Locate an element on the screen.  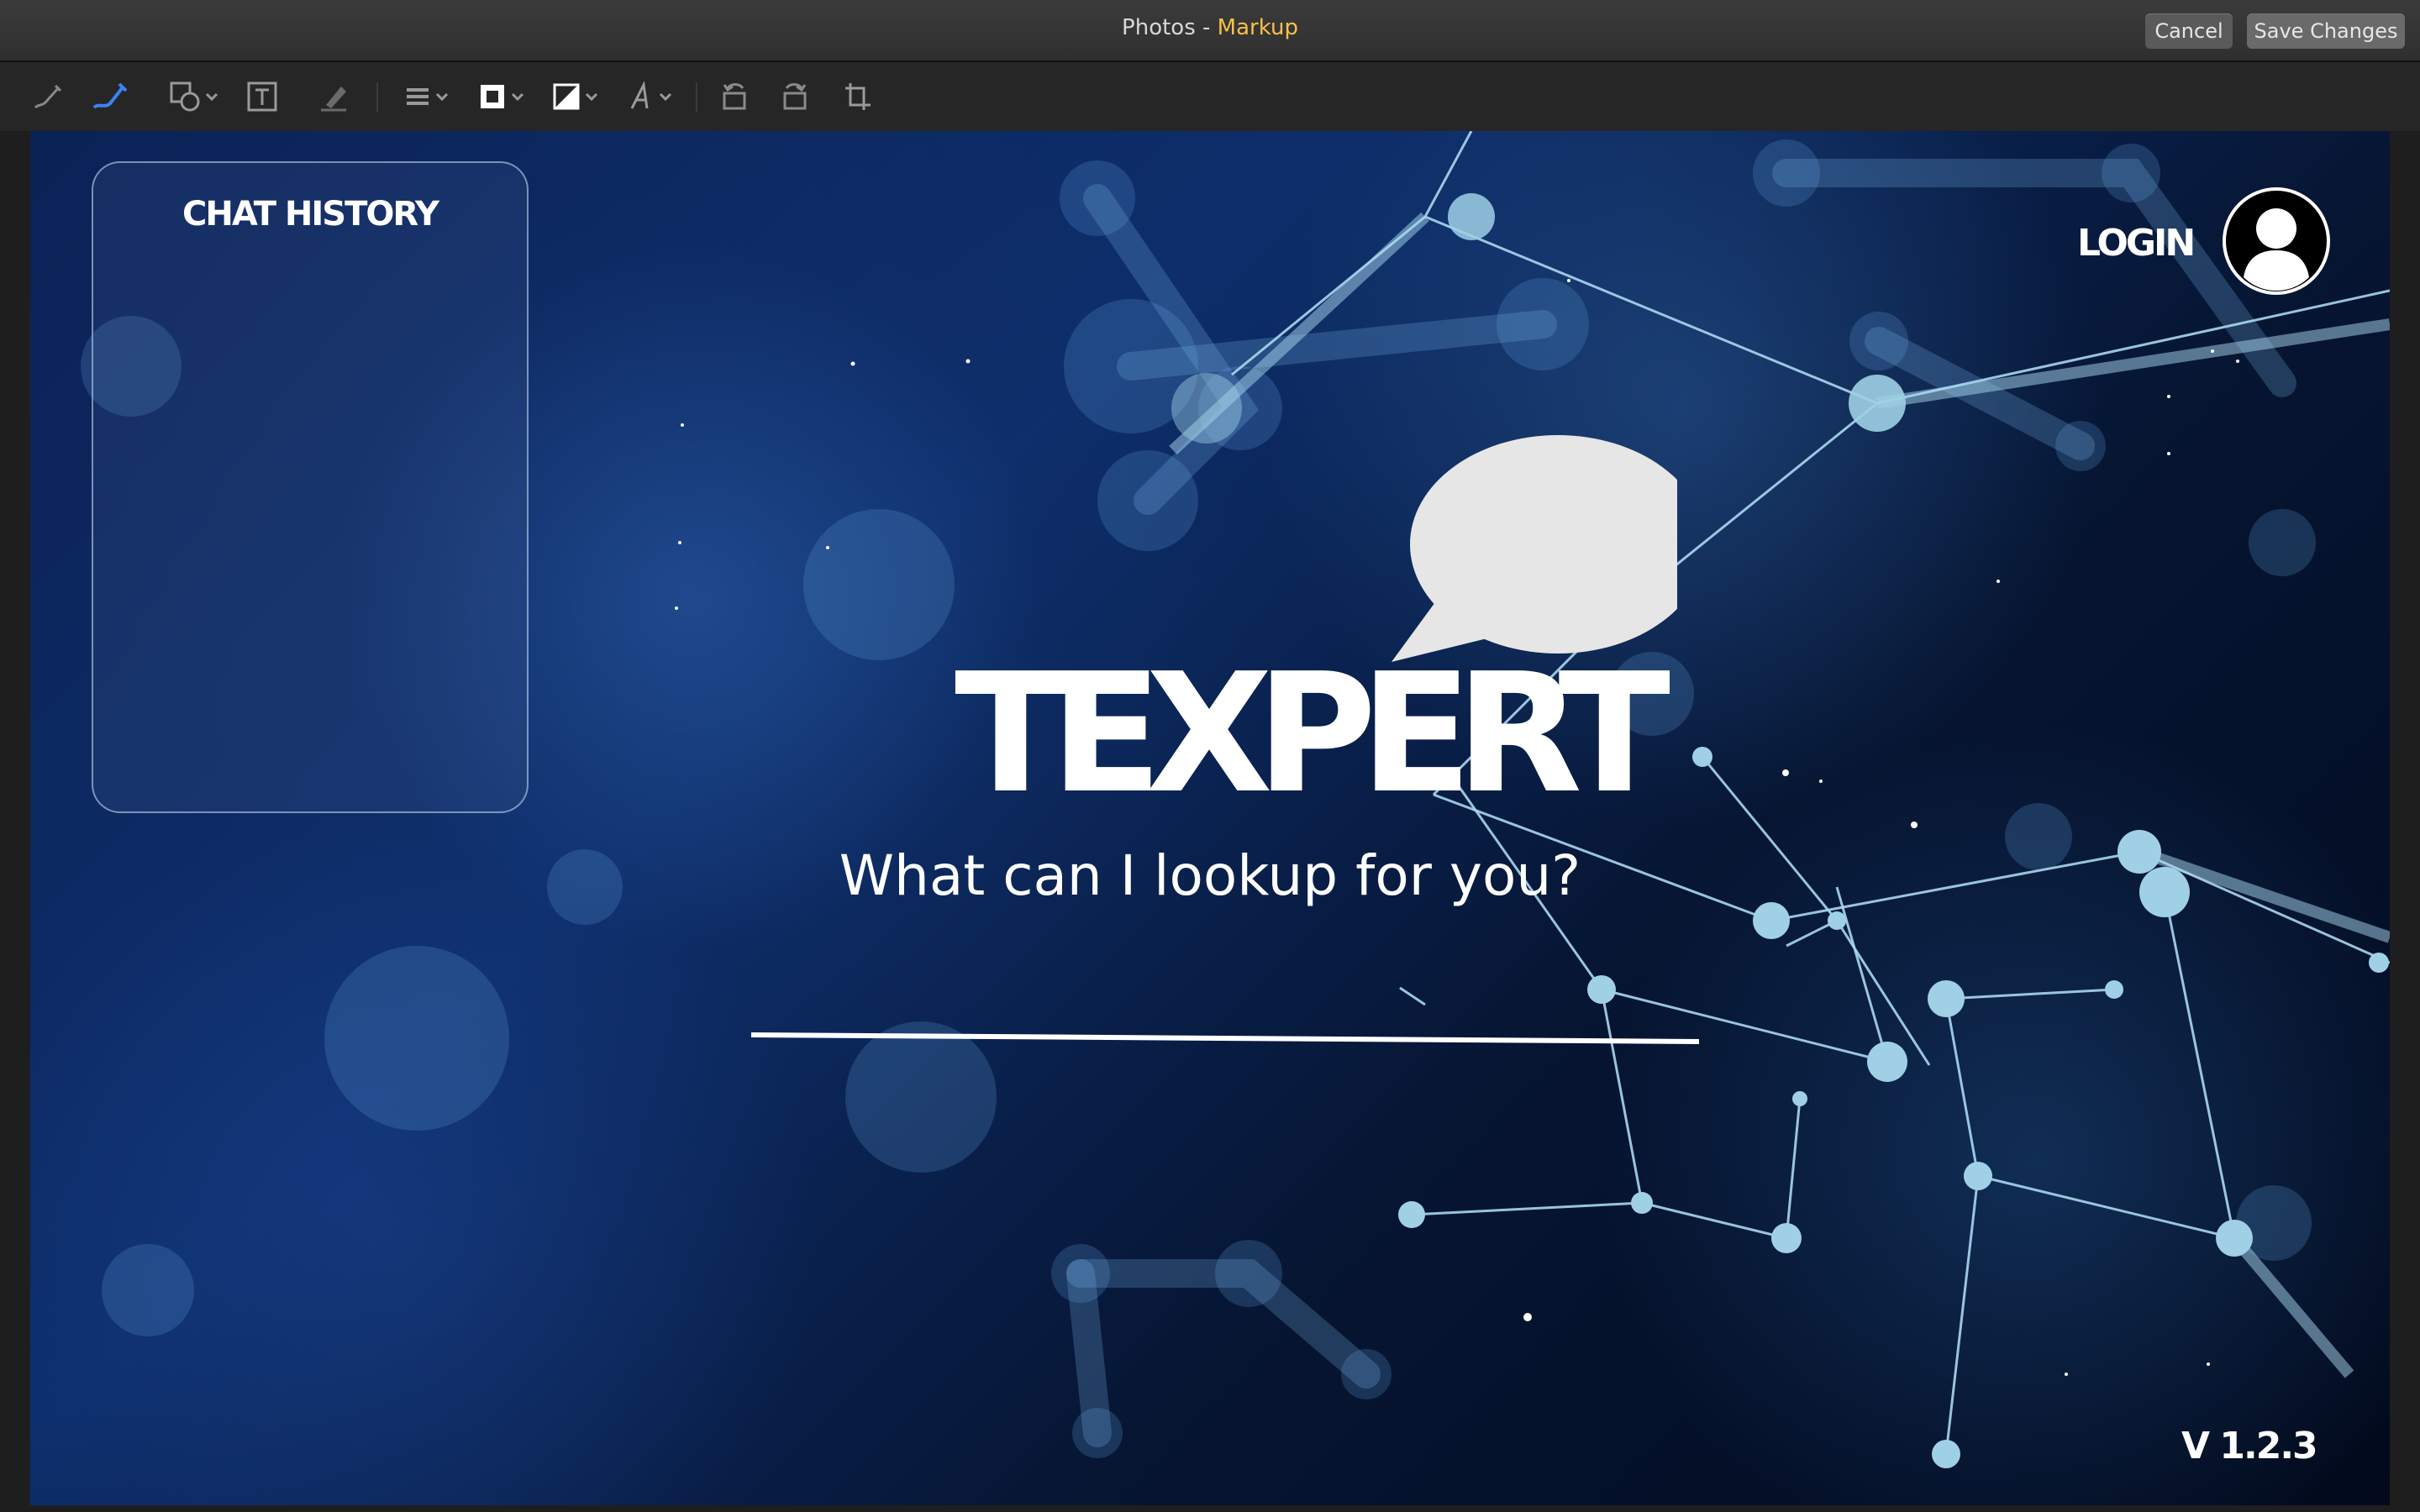
version-label: V 1.2.3 is located at coordinates (2249, 1446).